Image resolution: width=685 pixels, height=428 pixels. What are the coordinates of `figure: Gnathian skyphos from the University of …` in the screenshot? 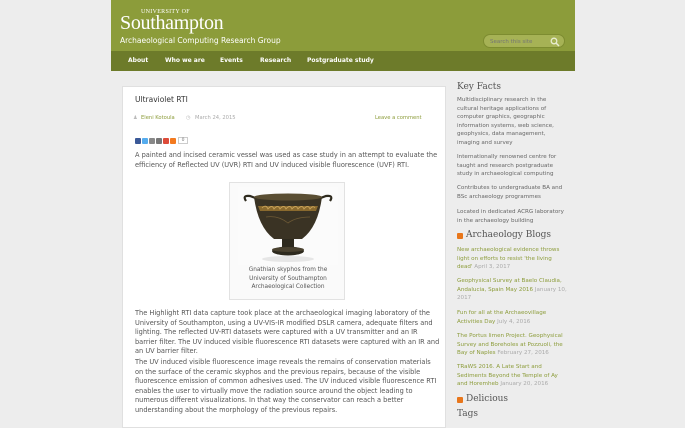 It's located at (287, 241).